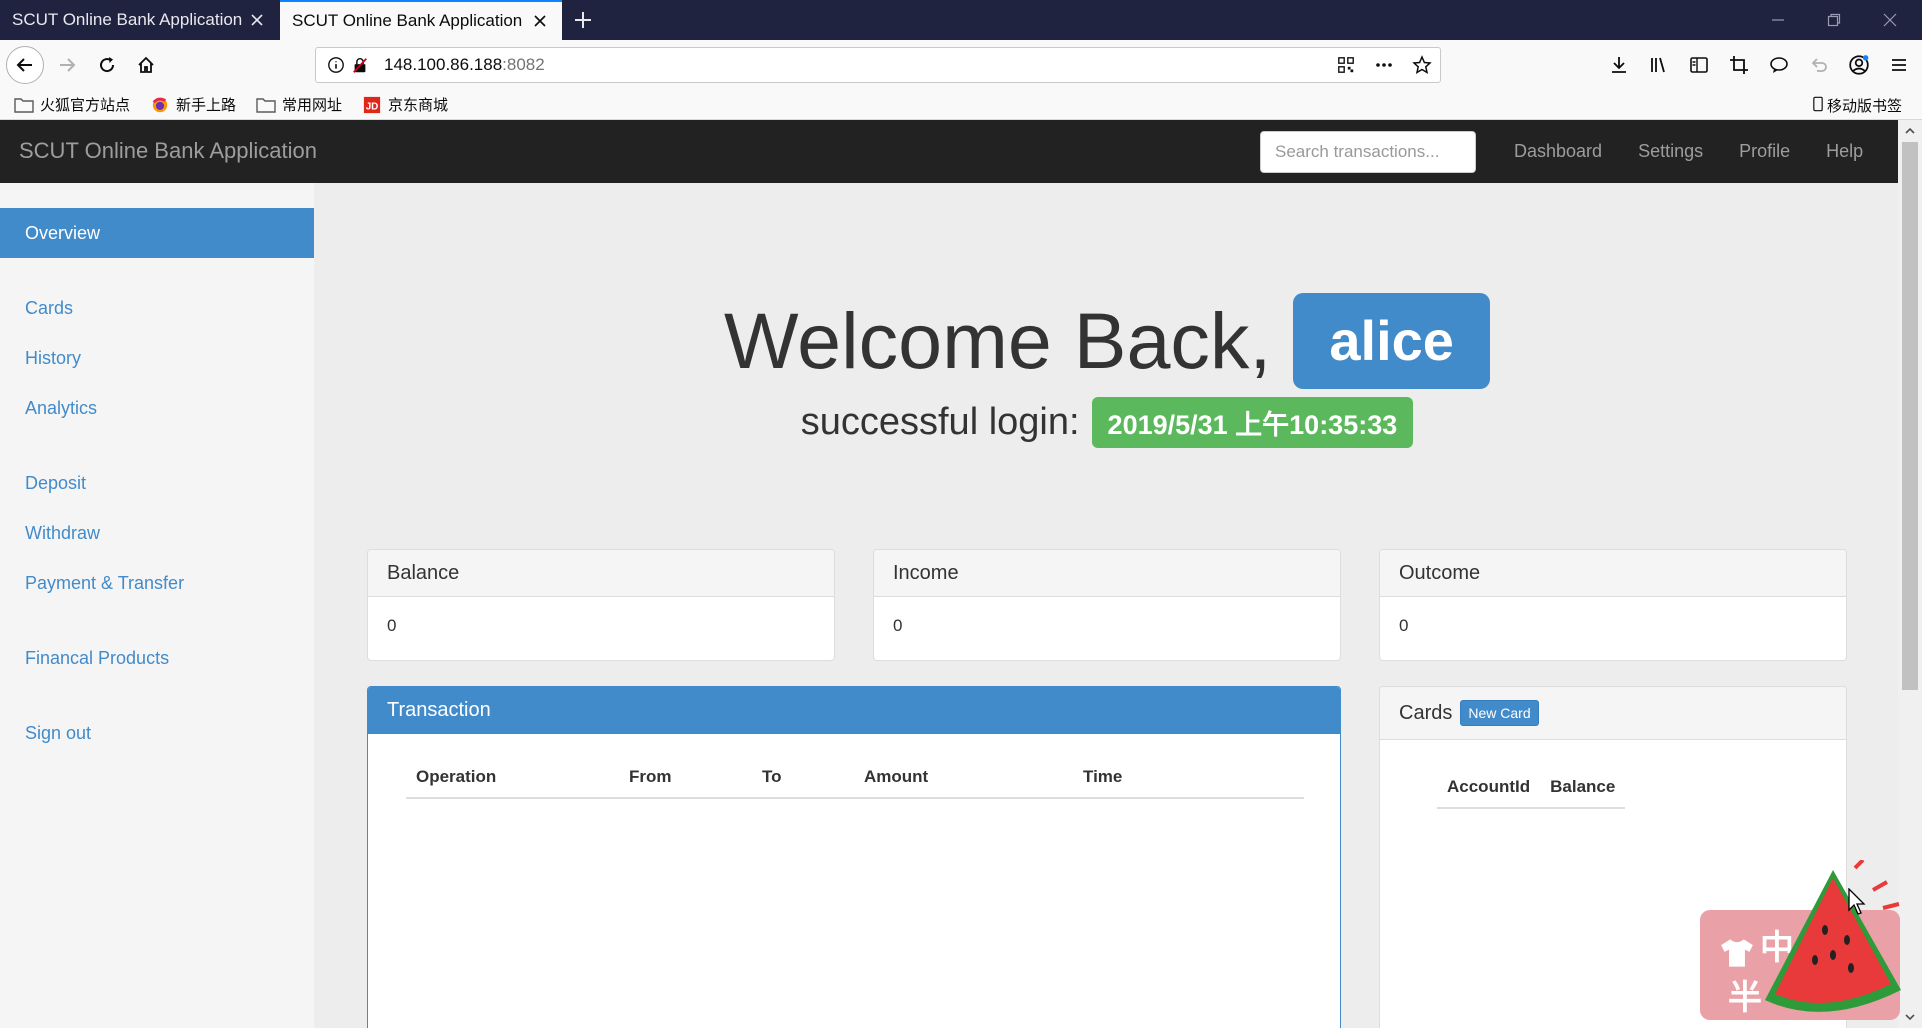  What do you see at coordinates (1404, 625) in the screenshot?
I see `outcome-value: 0` at bounding box center [1404, 625].